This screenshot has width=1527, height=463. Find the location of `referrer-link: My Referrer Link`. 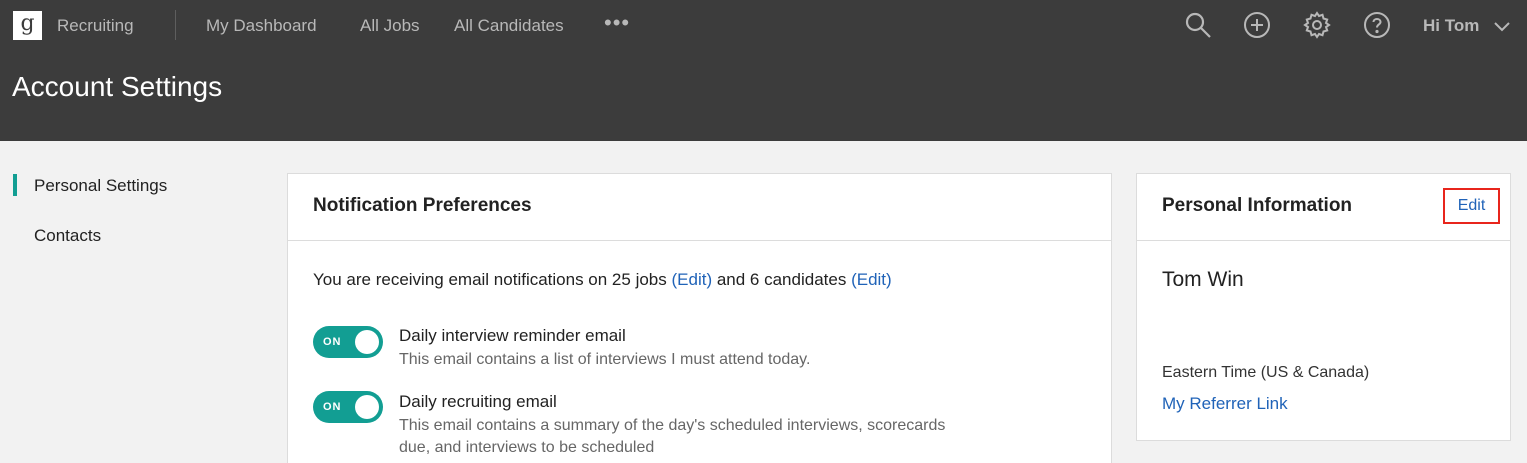

referrer-link: My Referrer Link is located at coordinates (1225, 404).